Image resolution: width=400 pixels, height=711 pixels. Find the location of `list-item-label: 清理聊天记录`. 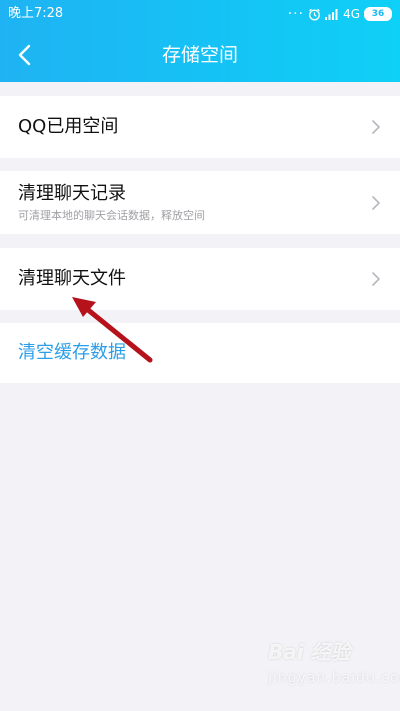

list-item-label: 清理聊天记录 is located at coordinates (72, 193).